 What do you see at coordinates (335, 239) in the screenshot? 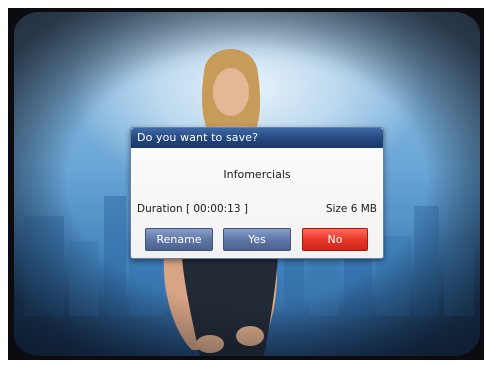
I see `no-button: No` at bounding box center [335, 239].